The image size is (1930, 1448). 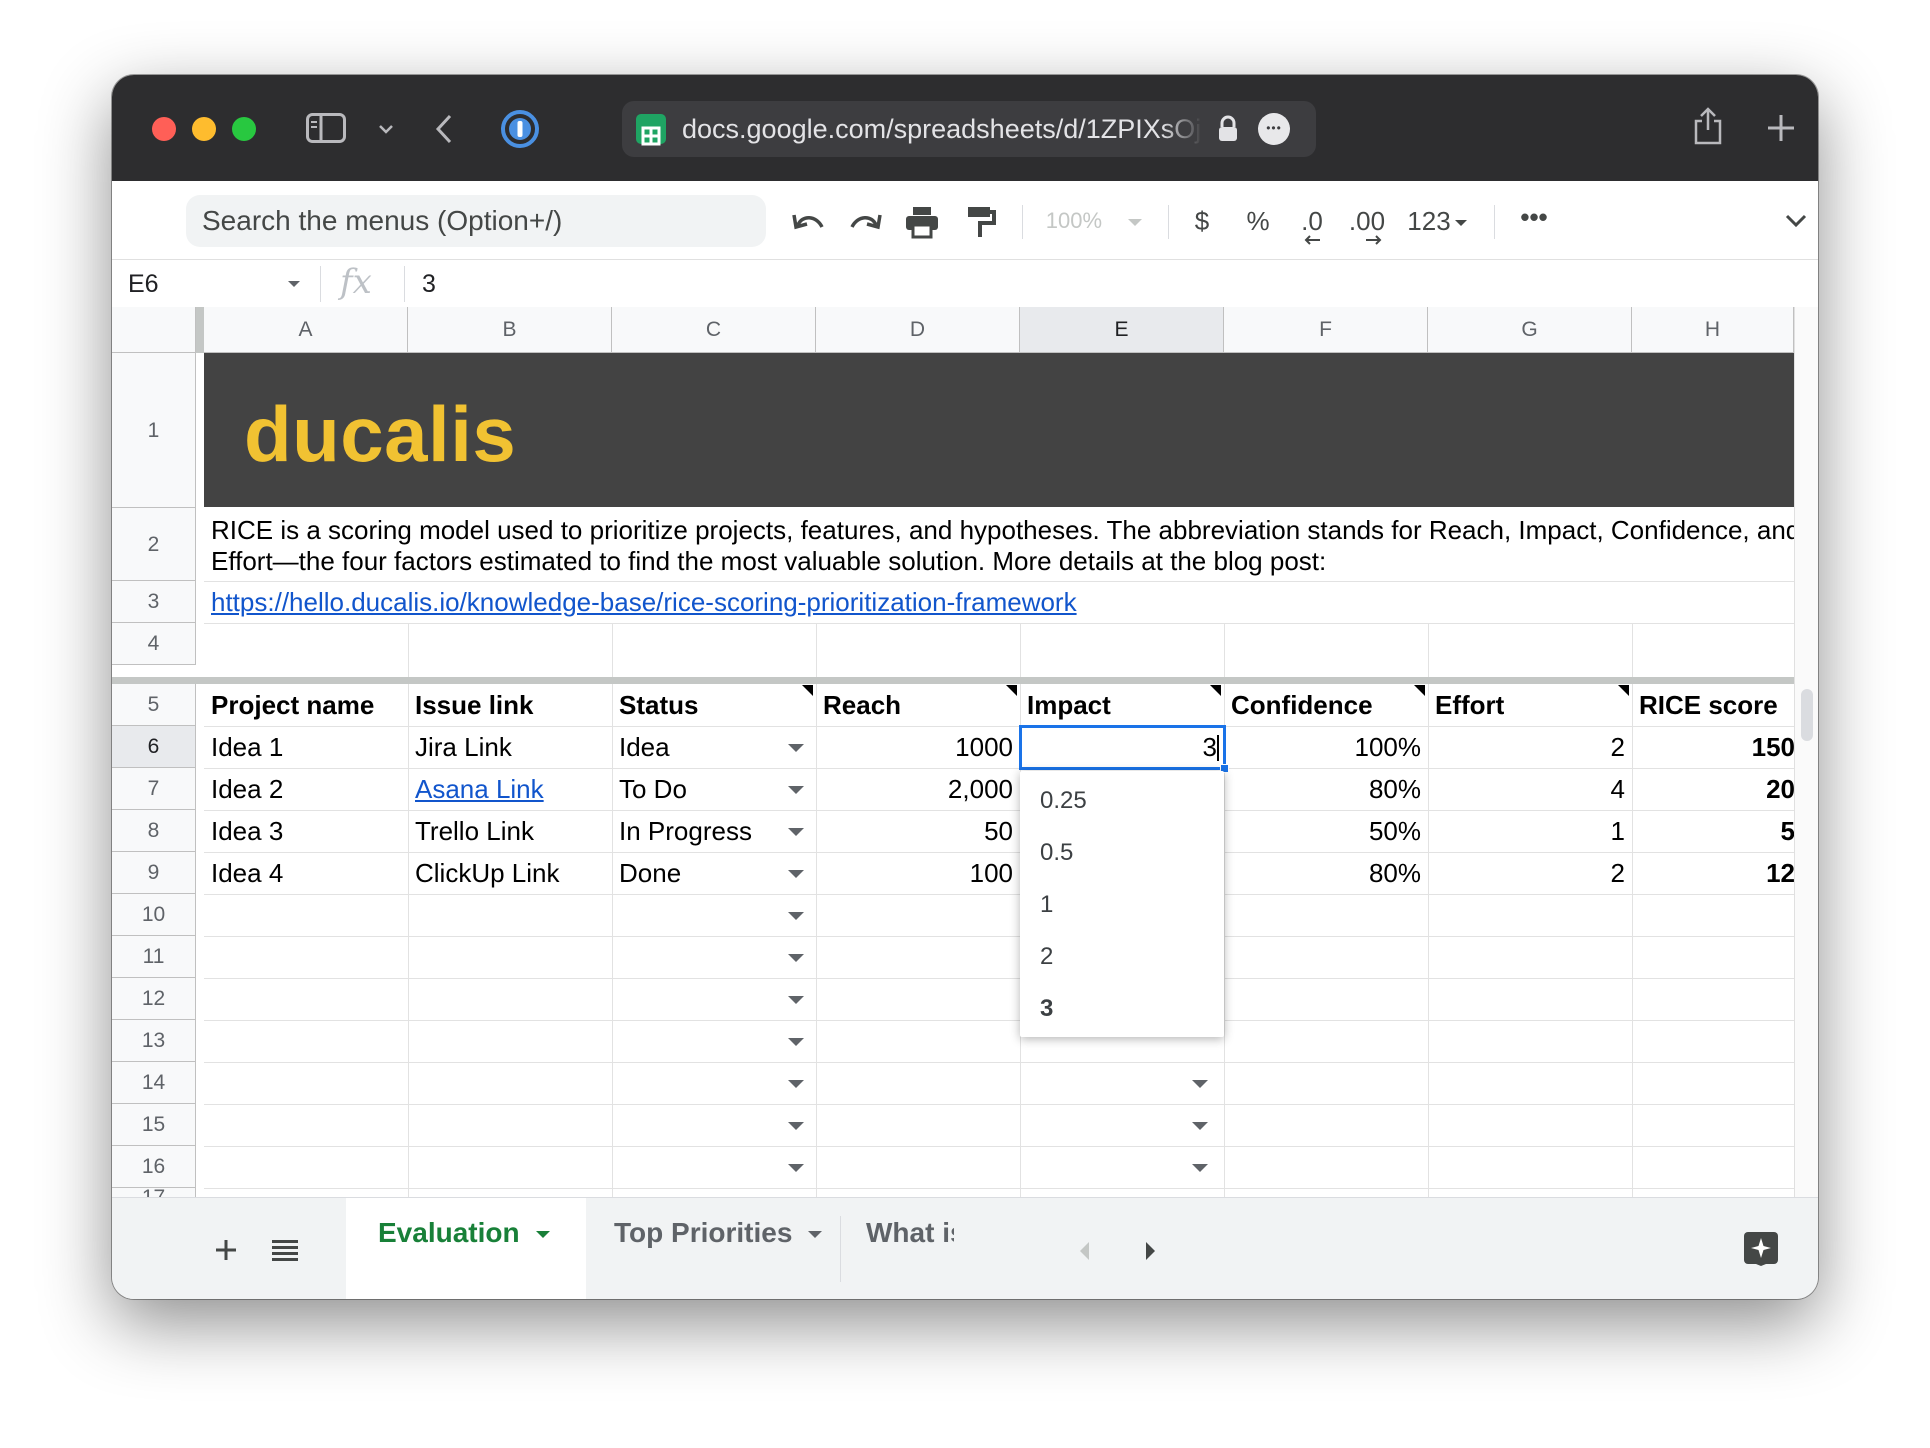 What do you see at coordinates (466, 1248) in the screenshot?
I see `sheet-tab-evaluation: Evaluation` at bounding box center [466, 1248].